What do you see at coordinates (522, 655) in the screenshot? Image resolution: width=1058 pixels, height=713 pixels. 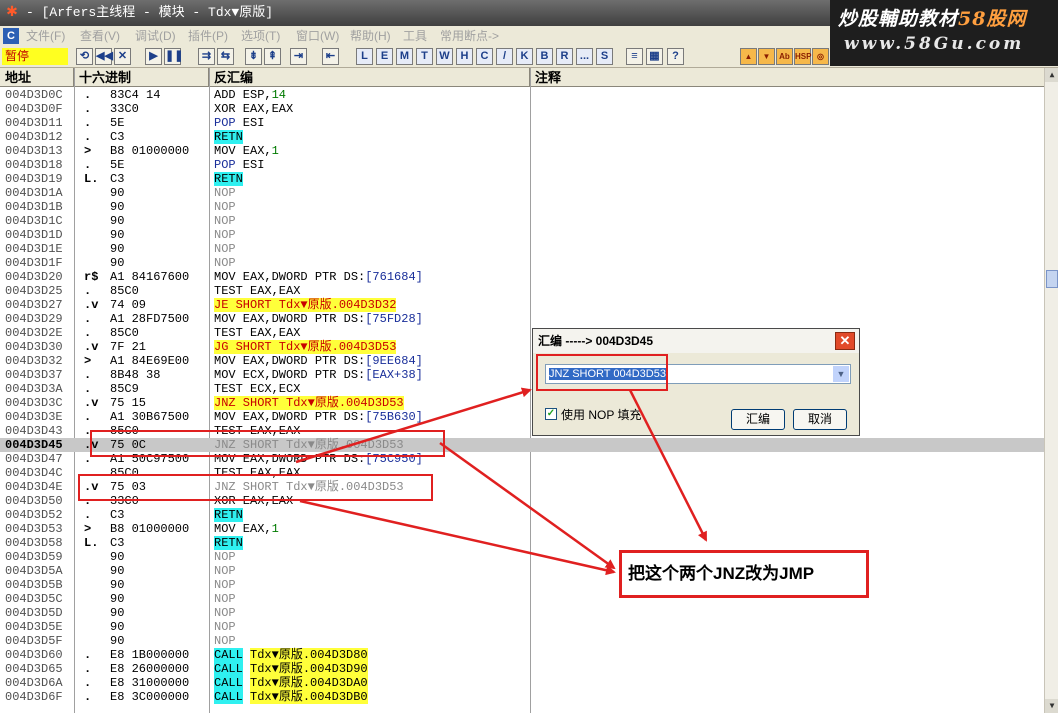 I see `table-row: 004D3D60. E8 1B000000 CALL Tdx▼原版.004D3D80` at bounding box center [522, 655].